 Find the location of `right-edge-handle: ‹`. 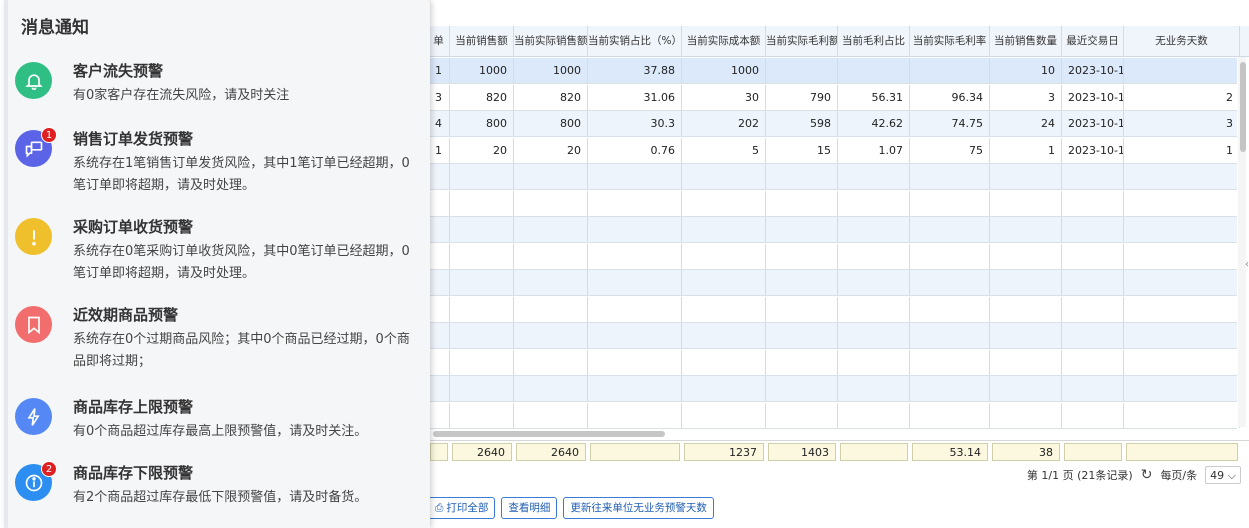

right-edge-handle: ‹ is located at coordinates (1247, 264).